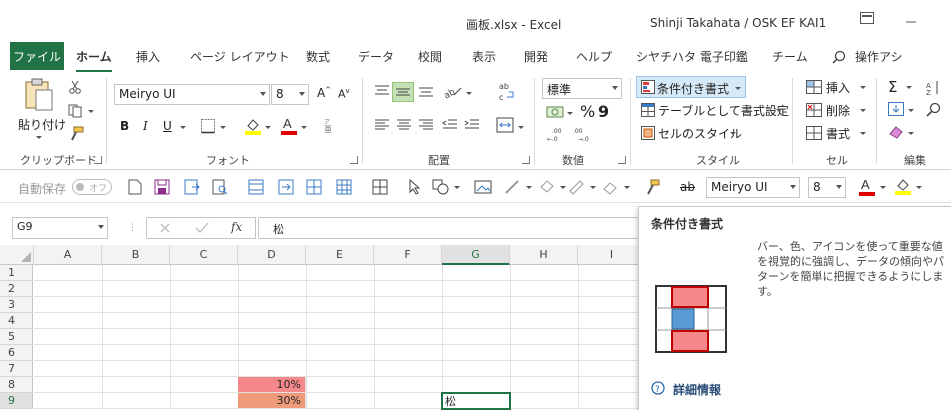 The width and height of the screenshot is (951, 410). What do you see at coordinates (403, 92) in the screenshot?
I see `align-middle-icon` at bounding box center [403, 92].